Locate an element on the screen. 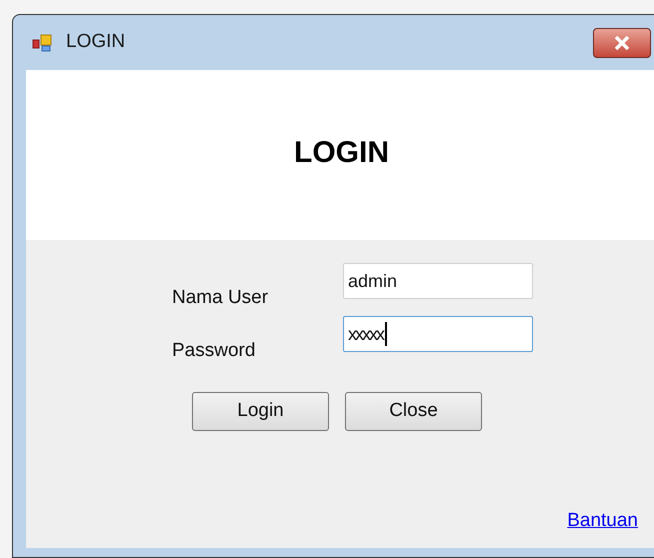 The height and width of the screenshot is (558, 654). input-field: xxxxx is located at coordinates (438, 334).